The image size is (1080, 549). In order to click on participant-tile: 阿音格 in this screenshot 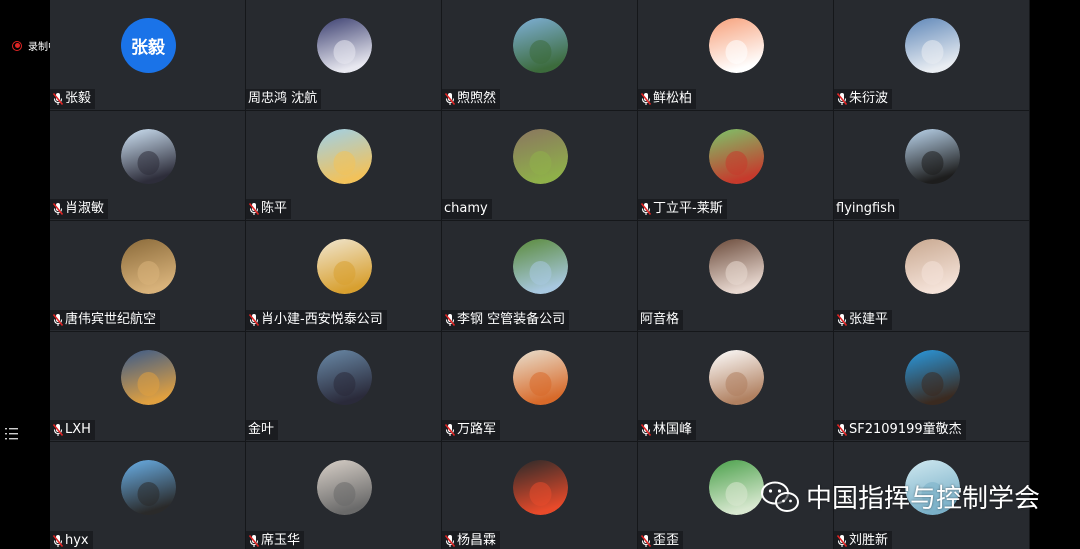, I will do `click(736, 276)`.